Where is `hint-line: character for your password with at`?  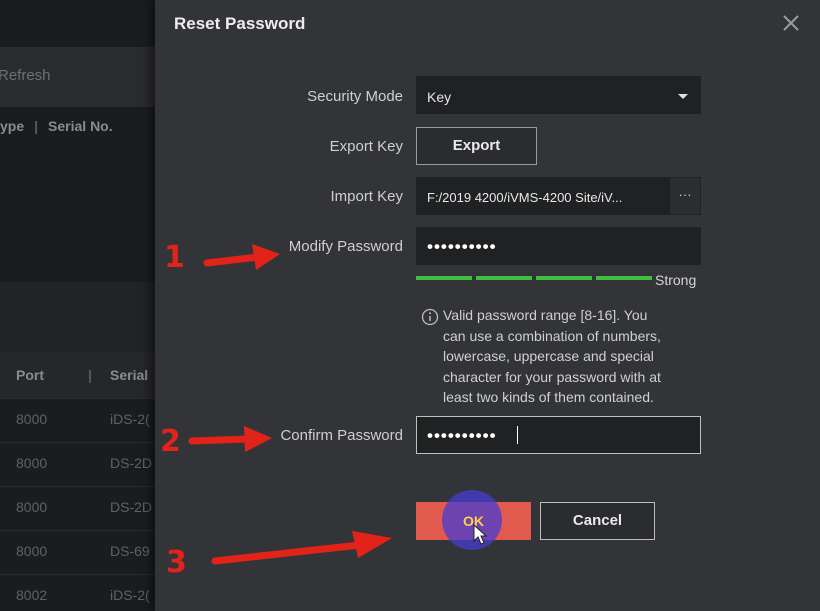 hint-line: character for your password with at is located at coordinates (552, 376).